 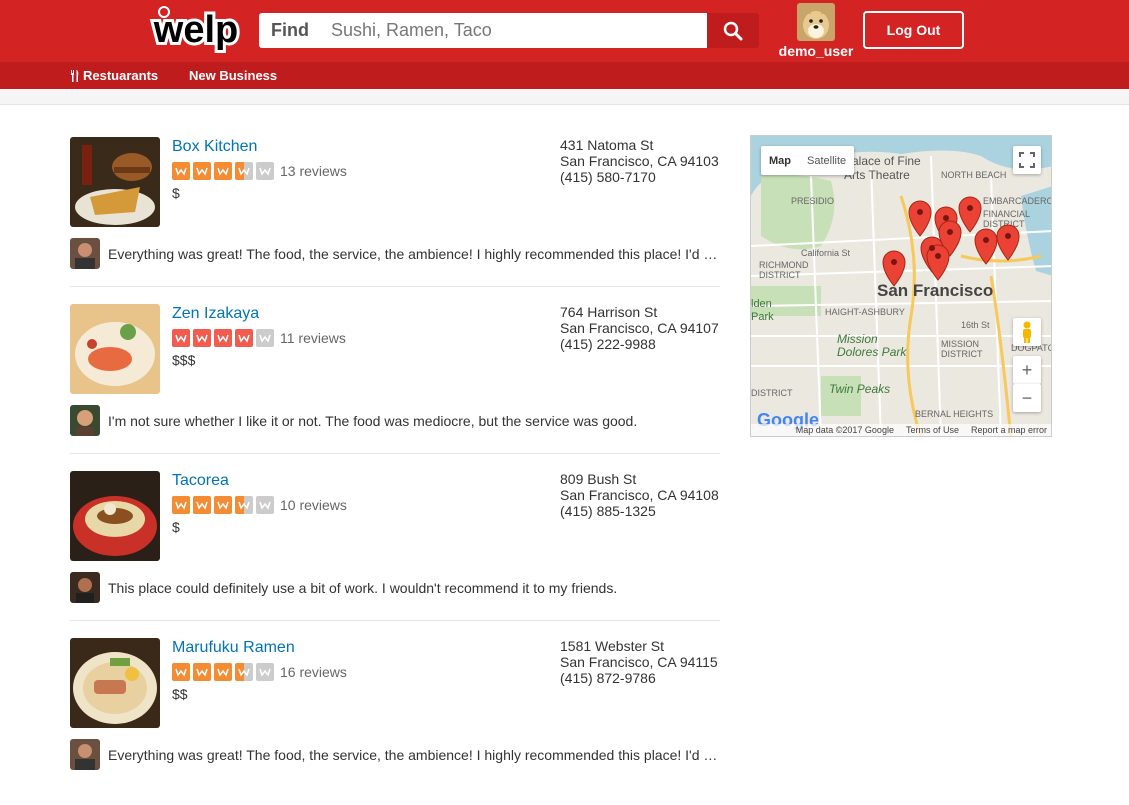 What do you see at coordinates (215, 314) in the screenshot?
I see `business-name-link: Zen Izakaya` at bounding box center [215, 314].